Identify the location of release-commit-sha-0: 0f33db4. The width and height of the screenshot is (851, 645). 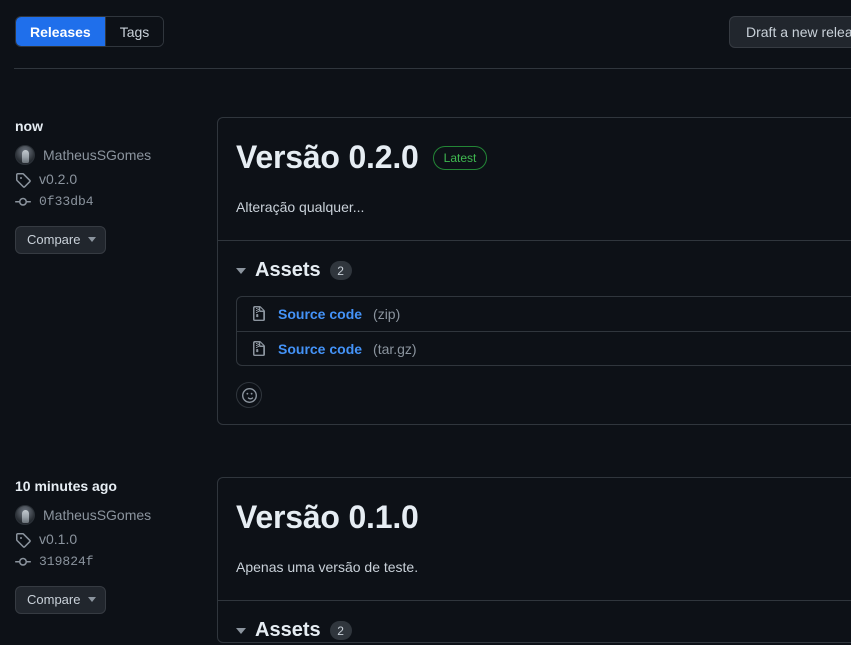
(66, 202).